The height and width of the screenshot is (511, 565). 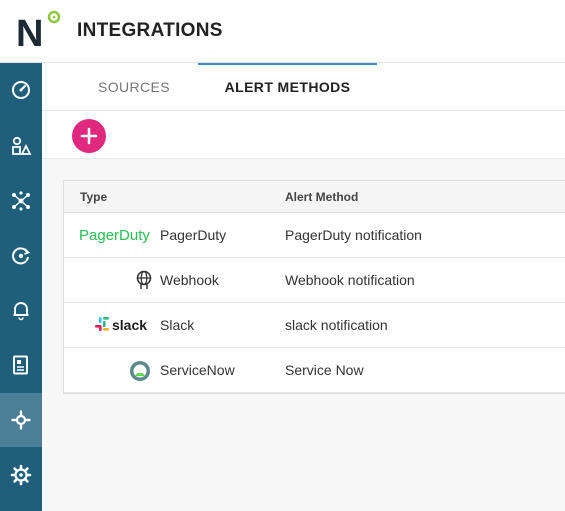 I want to click on sidebar-item-reports, so click(x=21, y=365).